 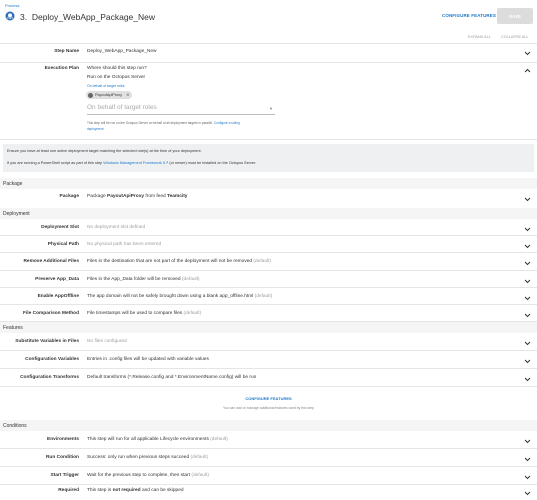 What do you see at coordinates (122, 51) in the screenshot?
I see `step-name-value: Deploy_WebApp_Package_New` at bounding box center [122, 51].